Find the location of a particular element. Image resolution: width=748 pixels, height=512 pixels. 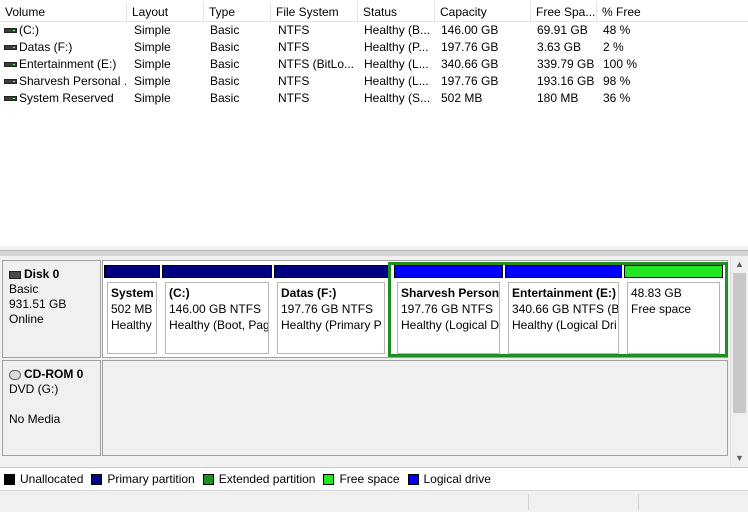

column-header-percent-free: % Free is located at coordinates (672, 12).